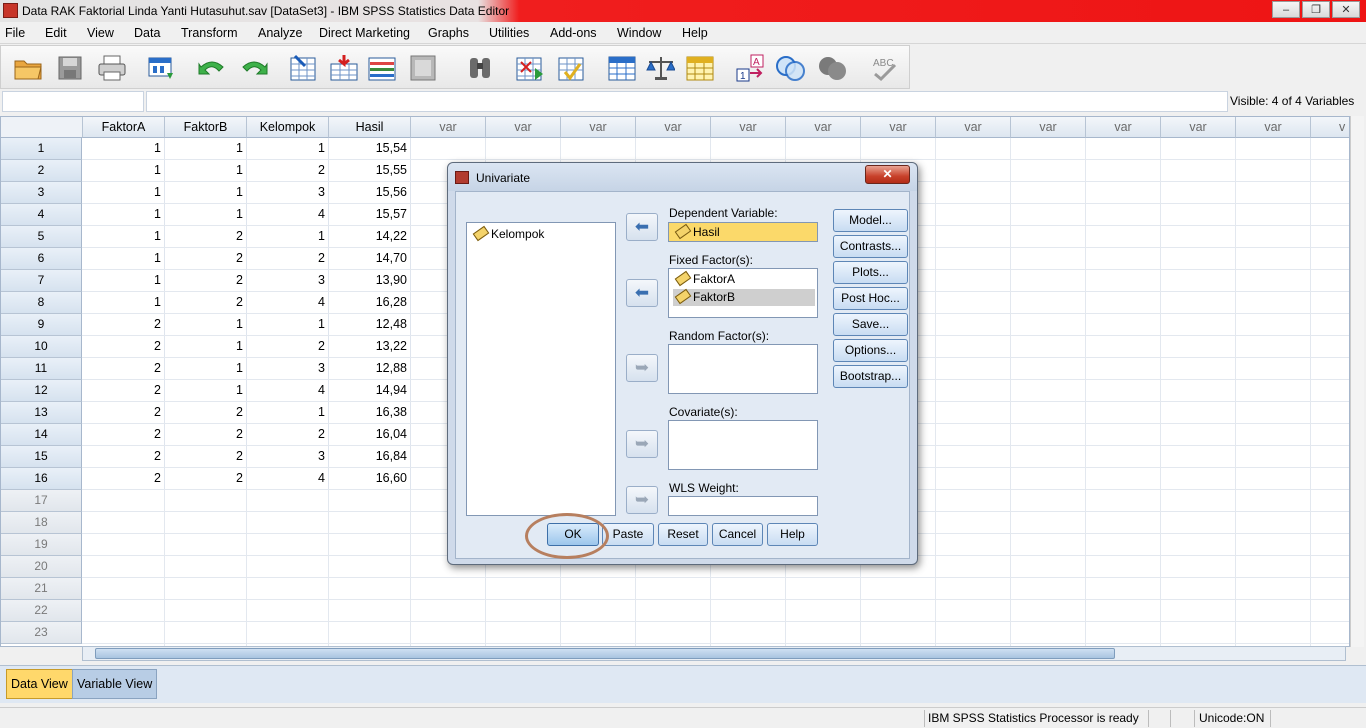  Describe the element at coordinates (42, 127) in the screenshot. I see `grid-corner` at that location.